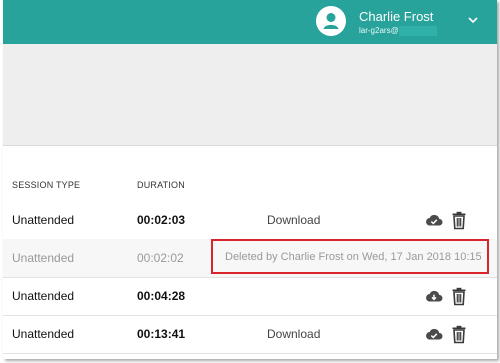 The height and width of the screenshot is (363, 500). Describe the element at coordinates (161, 334) in the screenshot. I see `duration-cell: 00:13:41` at that location.